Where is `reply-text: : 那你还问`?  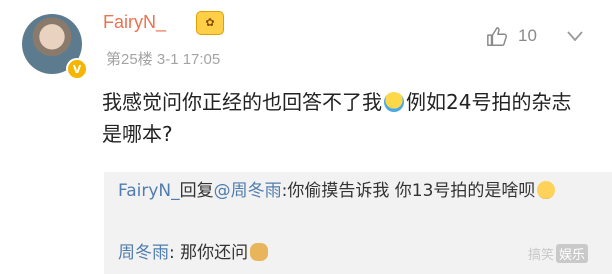 reply-text: : 那你还问 is located at coordinates (209, 253).